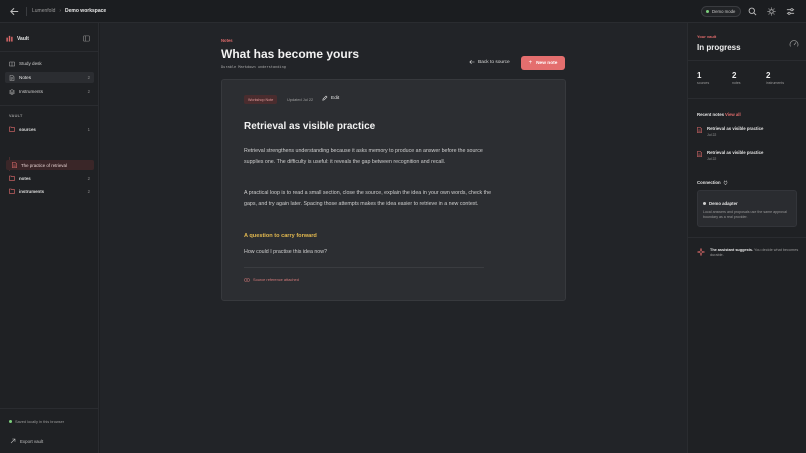  Describe the element at coordinates (712, 135) in the screenshot. I see `recent-note-date: Jul 22` at that location.